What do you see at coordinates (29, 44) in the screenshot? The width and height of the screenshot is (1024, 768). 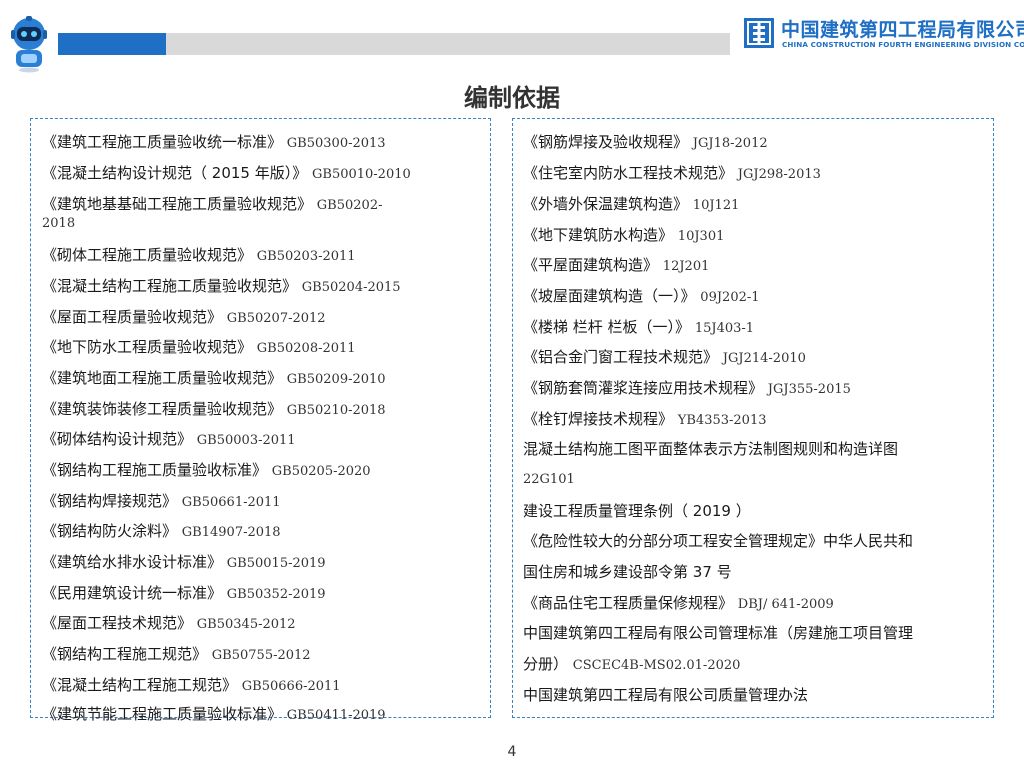 I see `robot-mascot-icon` at bounding box center [29, 44].